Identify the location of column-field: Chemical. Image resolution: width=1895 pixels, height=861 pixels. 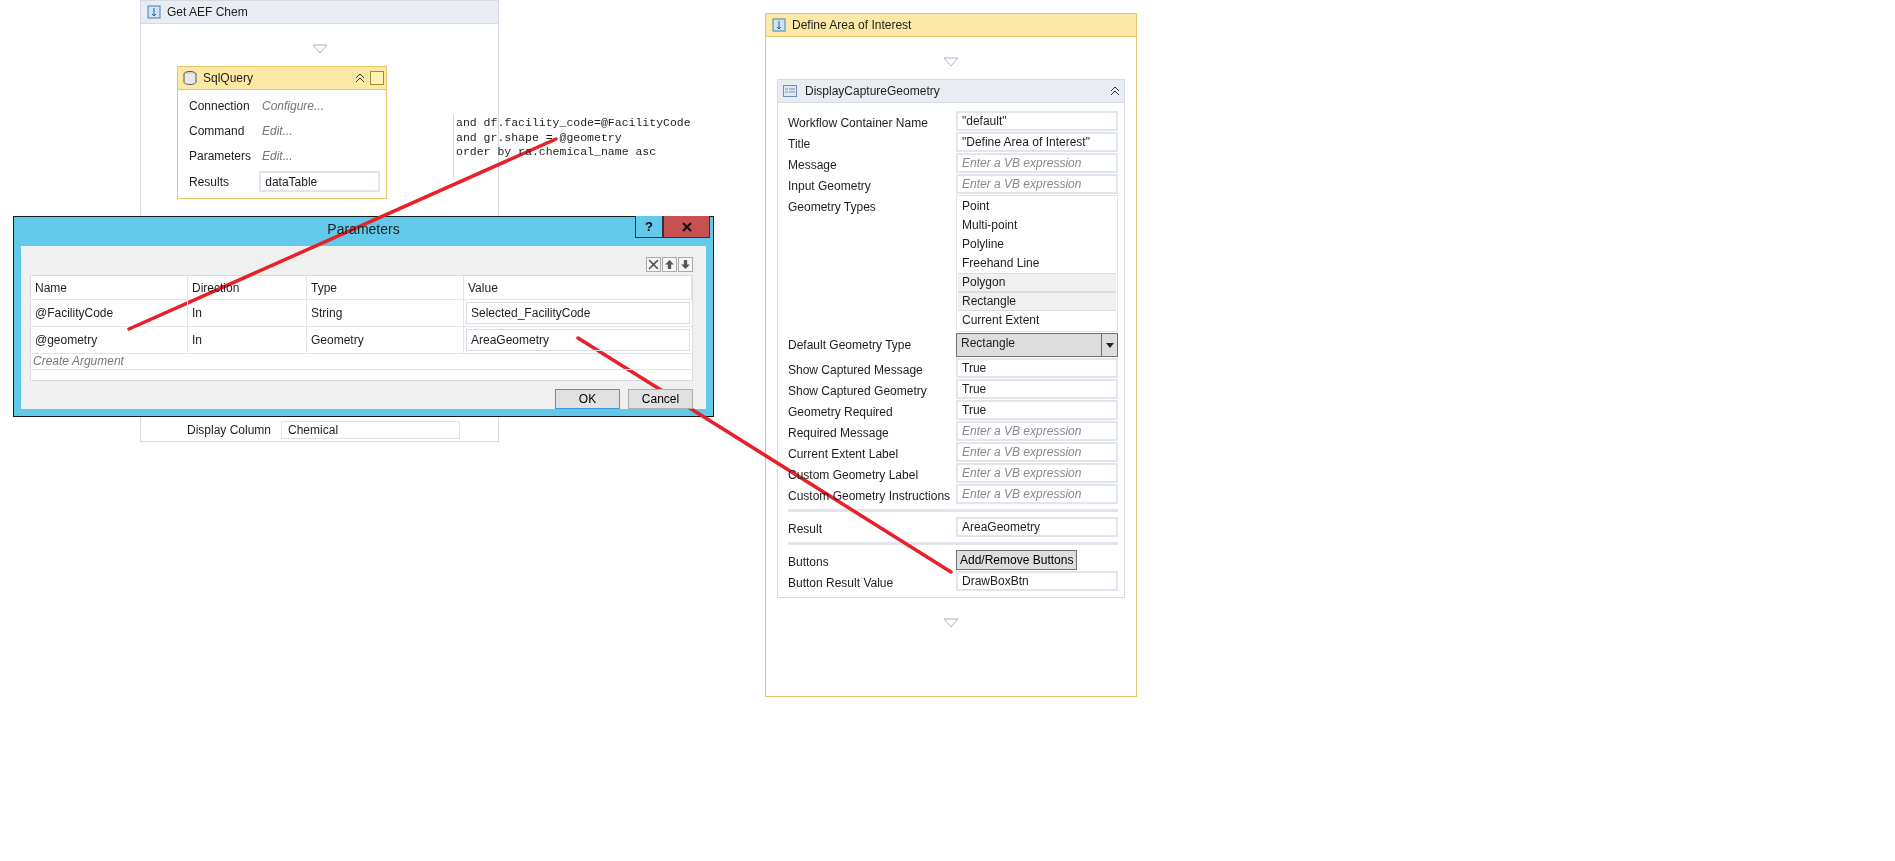
(371, 430).